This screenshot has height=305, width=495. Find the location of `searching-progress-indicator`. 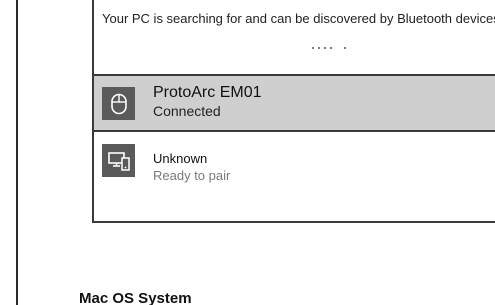

searching-progress-indicator is located at coordinates (329, 48).